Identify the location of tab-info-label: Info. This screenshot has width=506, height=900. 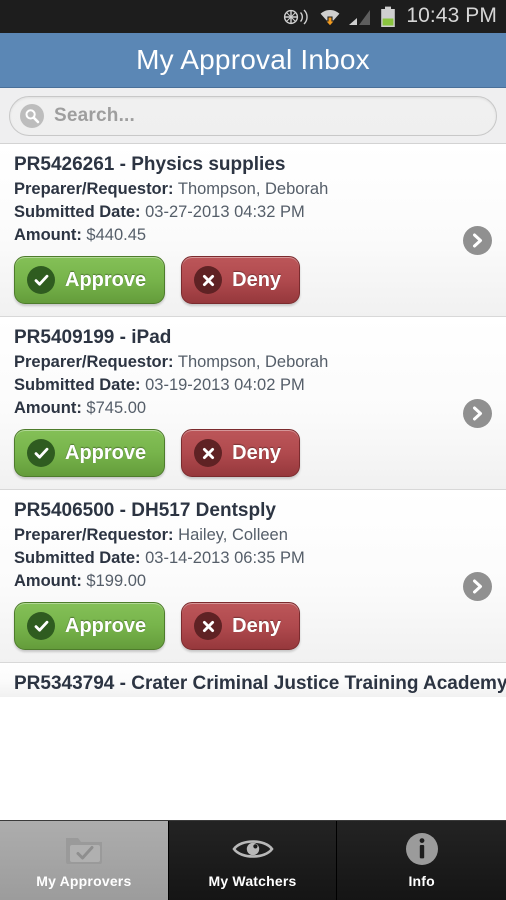
(421, 881).